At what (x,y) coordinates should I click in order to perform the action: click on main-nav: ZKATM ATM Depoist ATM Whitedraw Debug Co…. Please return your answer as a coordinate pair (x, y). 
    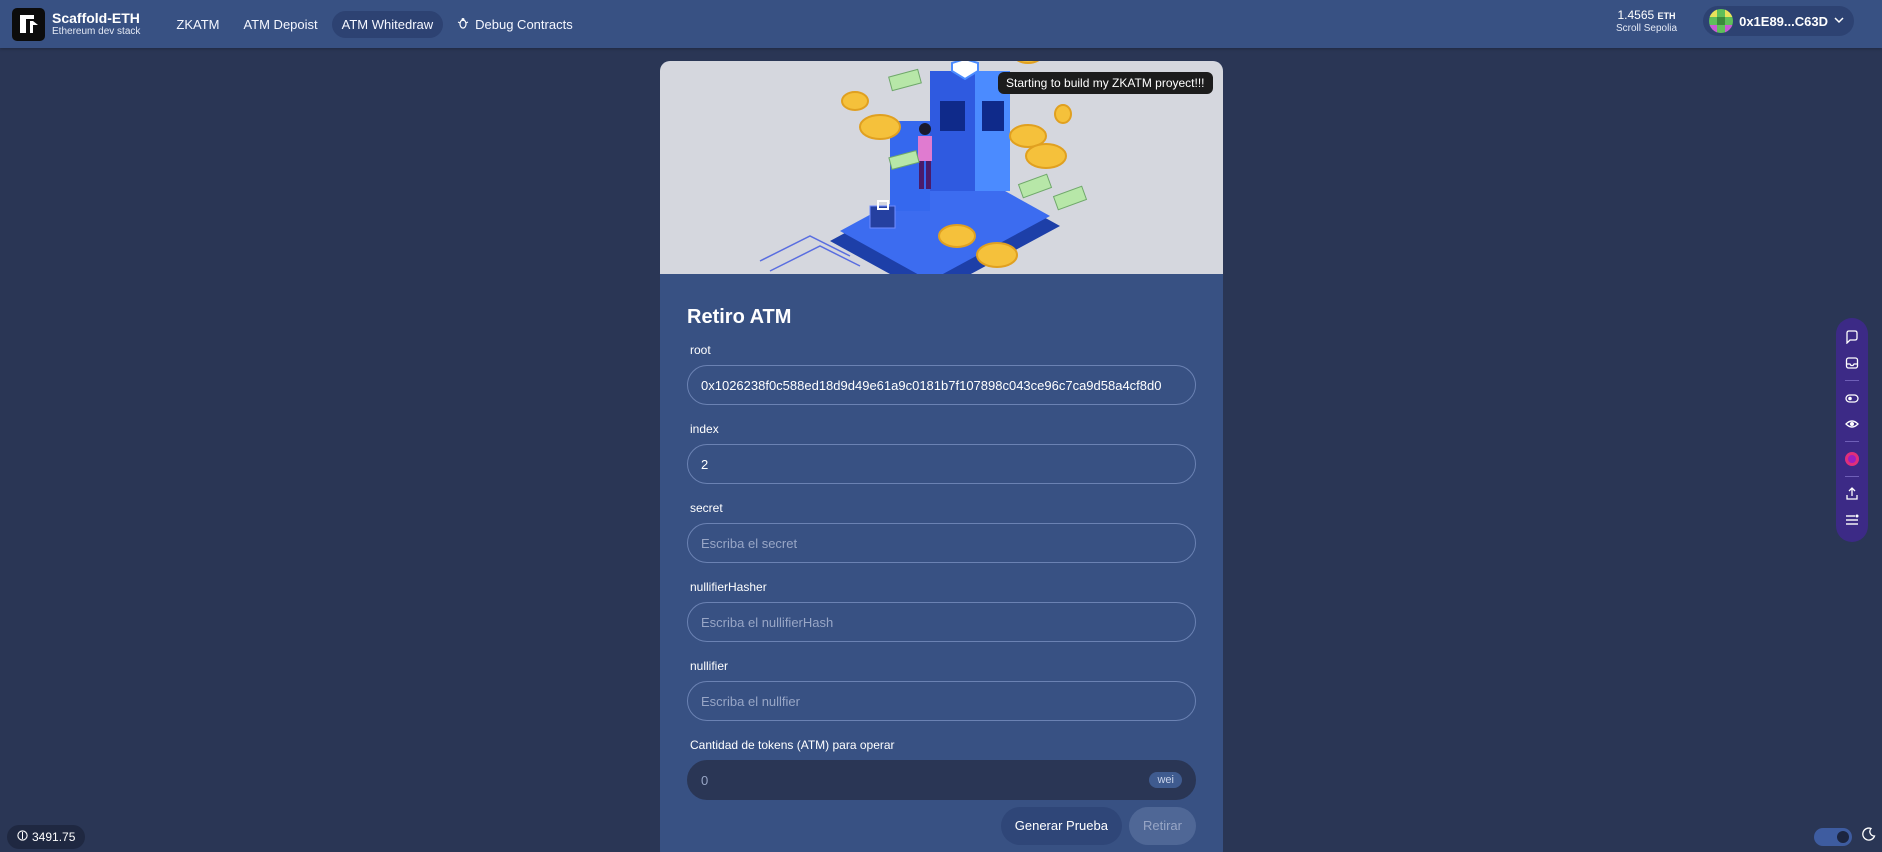
    Looking at the image, I should click on (376, 24).